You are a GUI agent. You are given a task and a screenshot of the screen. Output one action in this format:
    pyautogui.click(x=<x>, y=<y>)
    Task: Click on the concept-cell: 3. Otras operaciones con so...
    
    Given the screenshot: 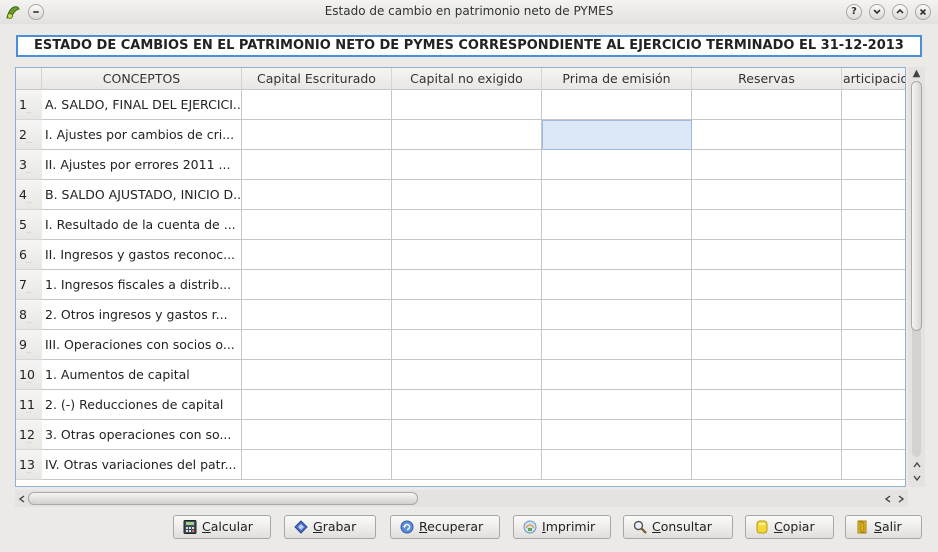 What is the action you would take?
    pyautogui.click(x=142, y=435)
    